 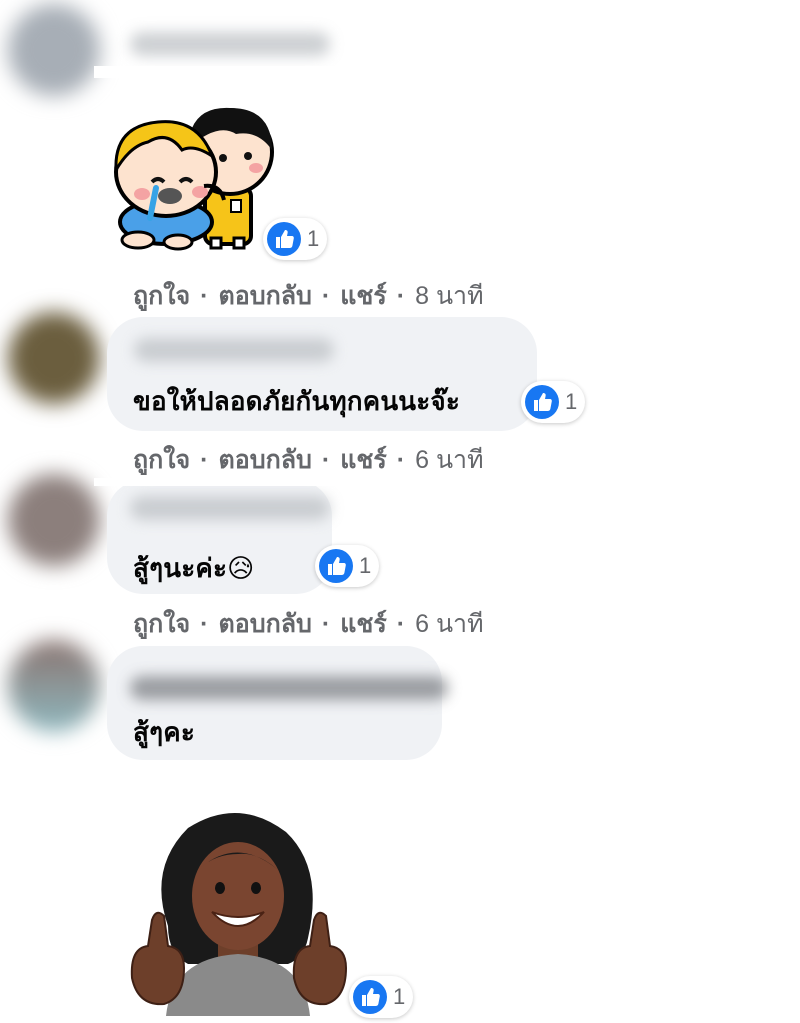 What do you see at coordinates (241, 568) in the screenshot?
I see `sad-face-emoji: 😥` at bounding box center [241, 568].